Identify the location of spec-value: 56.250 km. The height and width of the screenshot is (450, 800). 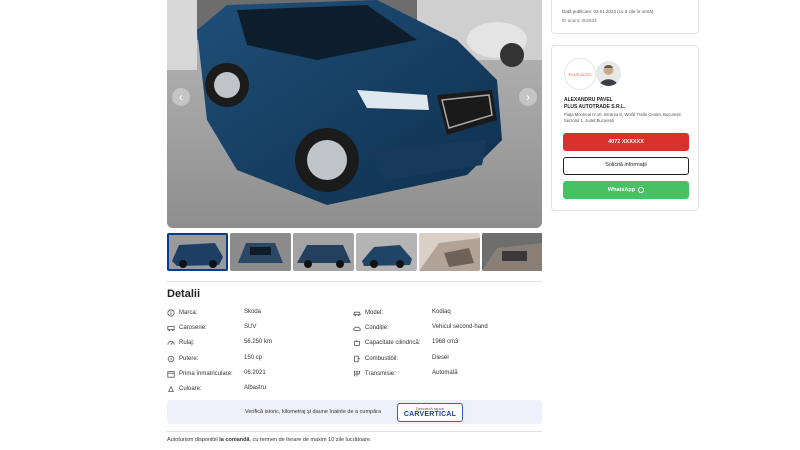
(258, 342).